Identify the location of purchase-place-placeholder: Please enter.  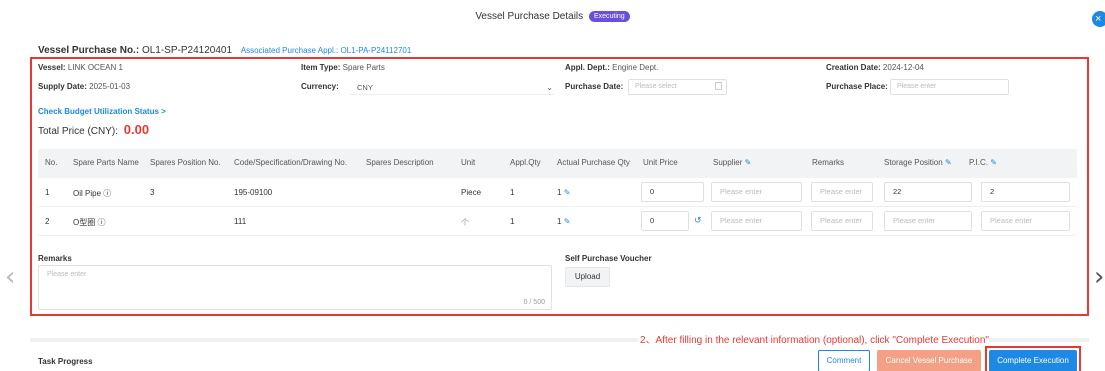
(917, 86).